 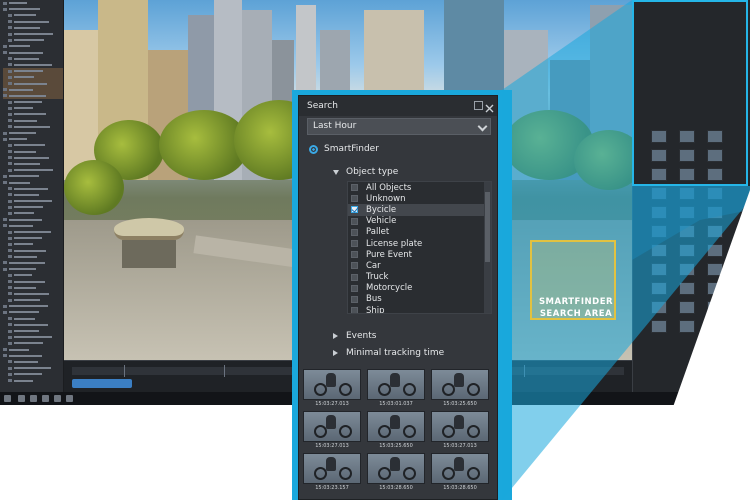 I want to click on object-type-option: All Objects, so click(x=419, y=187).